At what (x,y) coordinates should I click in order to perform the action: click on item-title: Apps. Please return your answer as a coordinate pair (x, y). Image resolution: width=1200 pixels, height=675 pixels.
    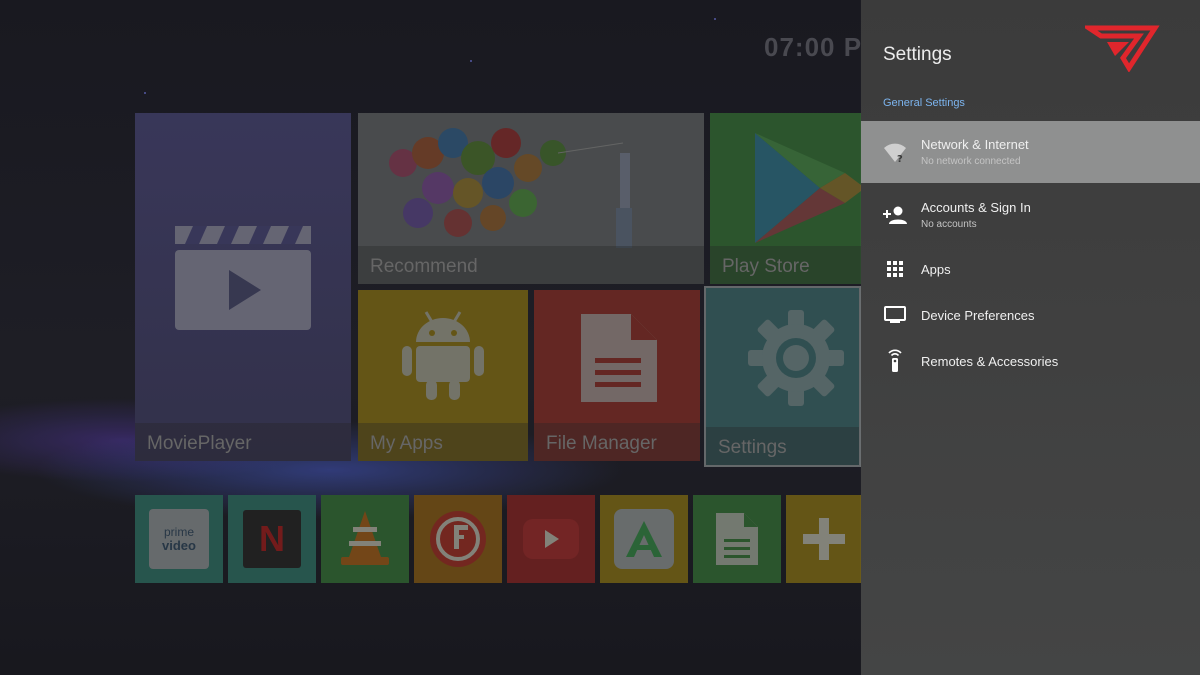
    Looking at the image, I should click on (936, 269).